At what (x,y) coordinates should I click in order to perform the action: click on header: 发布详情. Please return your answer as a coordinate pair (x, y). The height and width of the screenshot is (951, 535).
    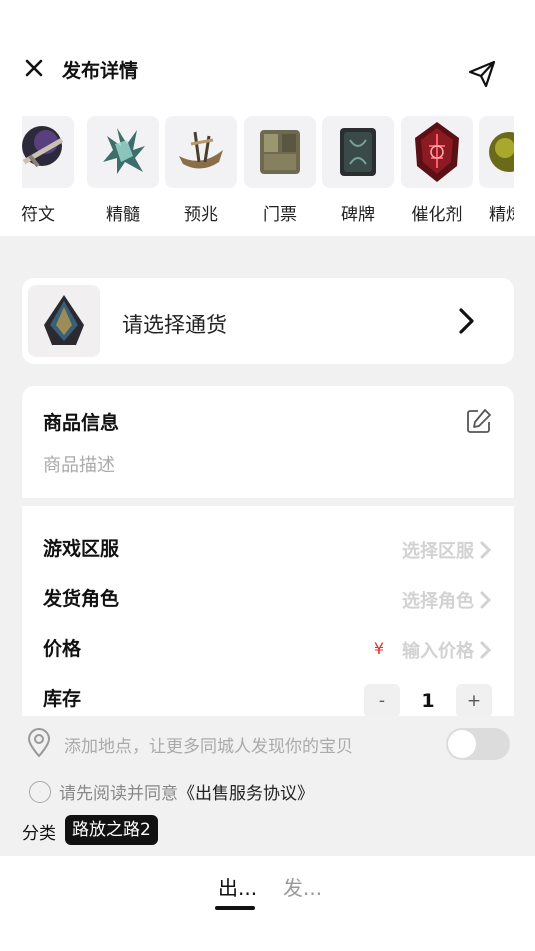
    Looking at the image, I should click on (267, 55).